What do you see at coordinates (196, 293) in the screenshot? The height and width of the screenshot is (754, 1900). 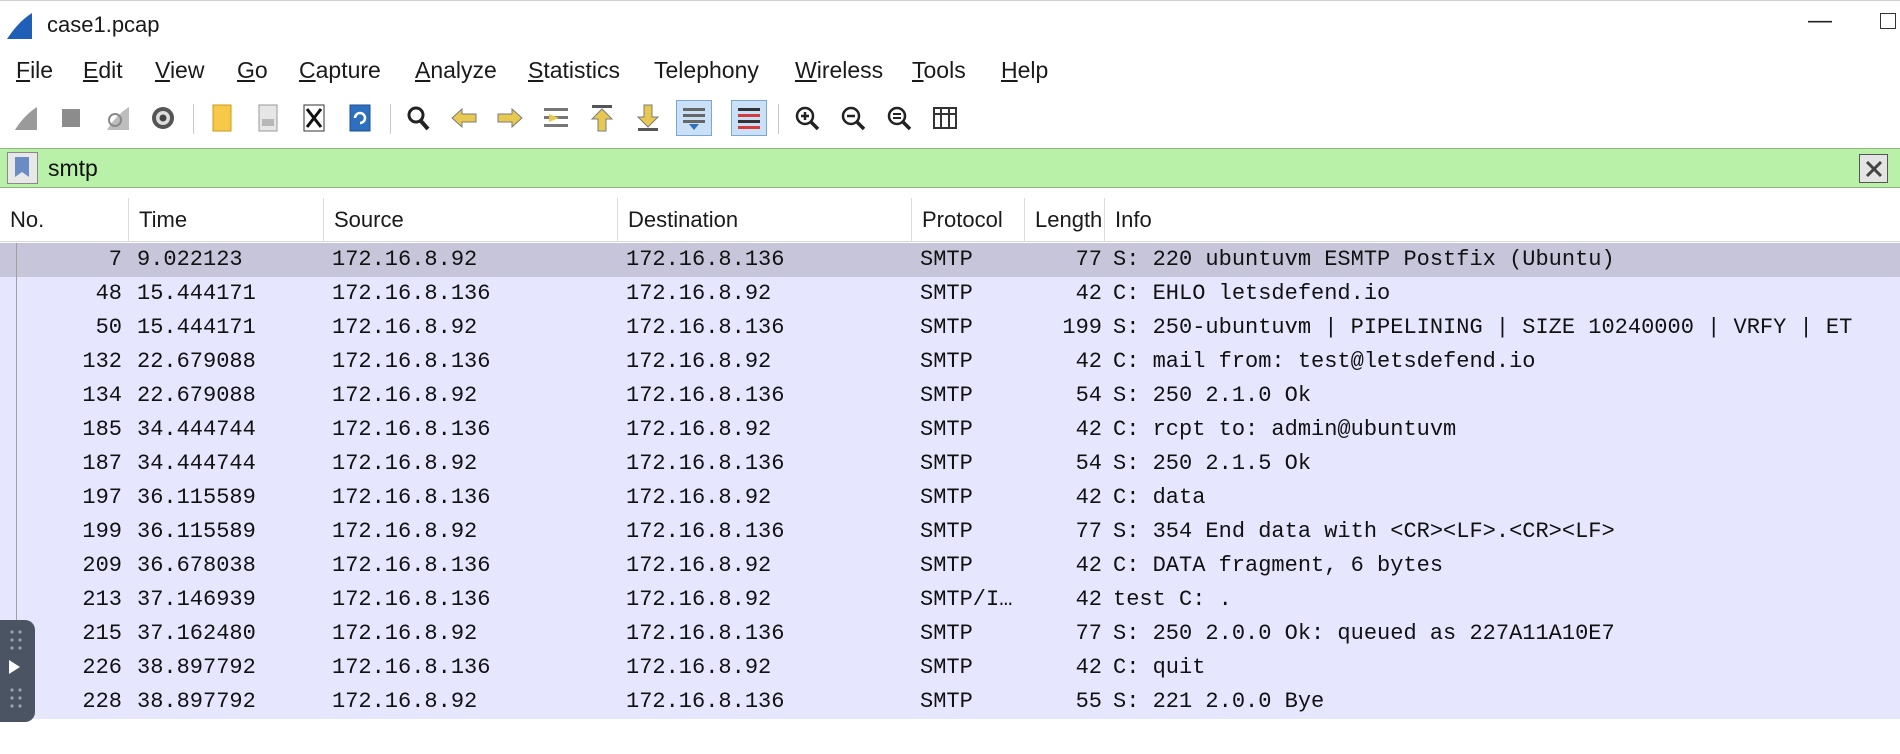 I see `cell-time: 15.444171` at bounding box center [196, 293].